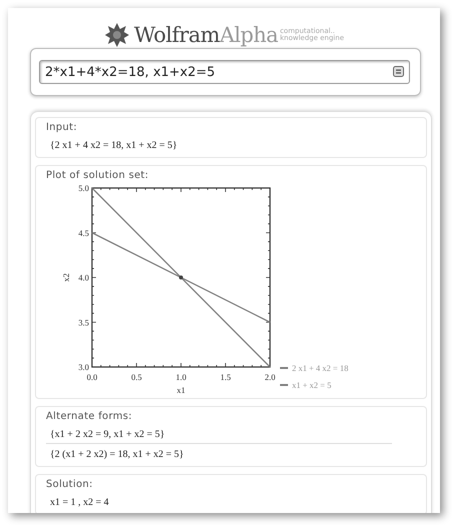 The image size is (452, 525). I want to click on pod-title: Plot of solution set:, so click(98, 176).